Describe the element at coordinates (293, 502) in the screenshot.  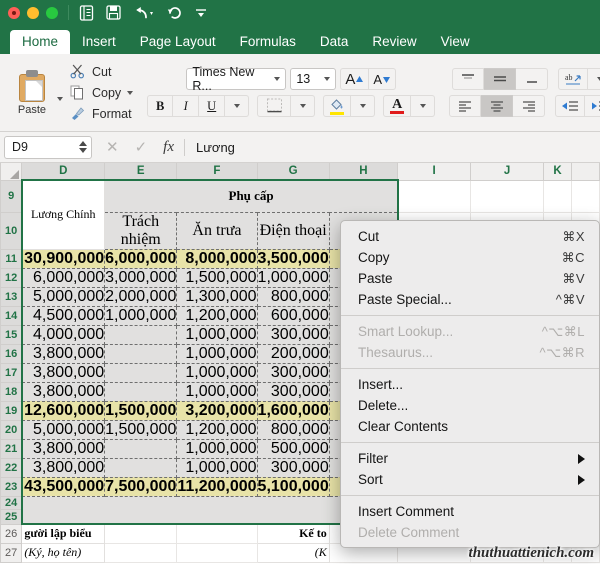
I see `cell-G24` at that location.